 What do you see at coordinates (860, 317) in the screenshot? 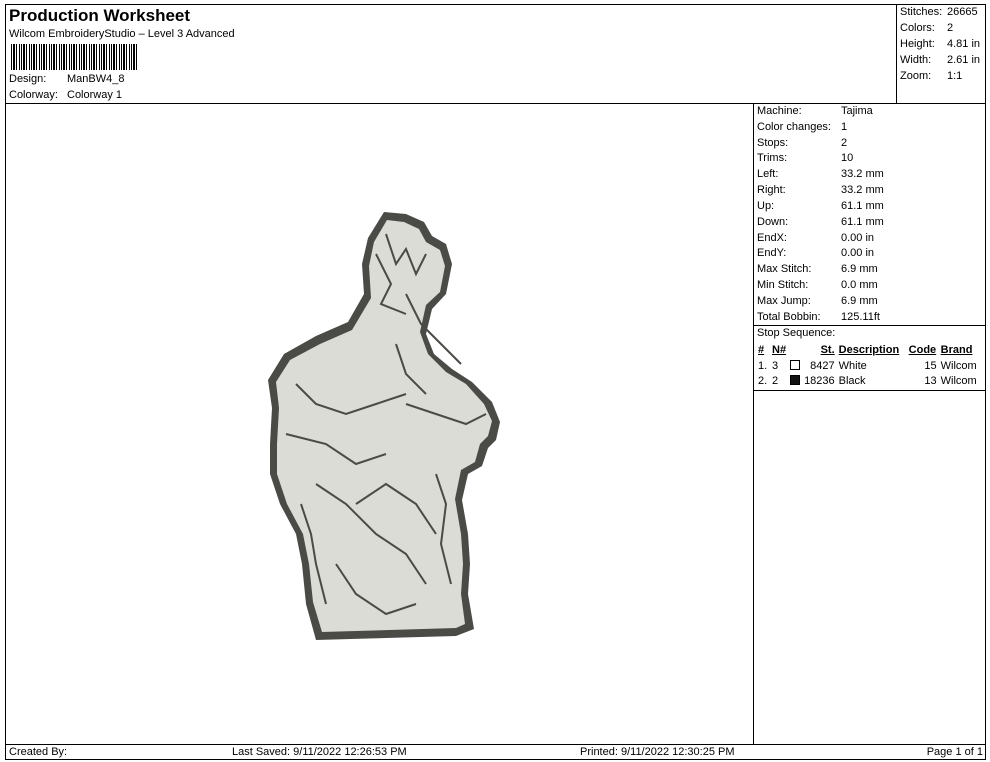
I see `info-value: 125.11ft` at bounding box center [860, 317].